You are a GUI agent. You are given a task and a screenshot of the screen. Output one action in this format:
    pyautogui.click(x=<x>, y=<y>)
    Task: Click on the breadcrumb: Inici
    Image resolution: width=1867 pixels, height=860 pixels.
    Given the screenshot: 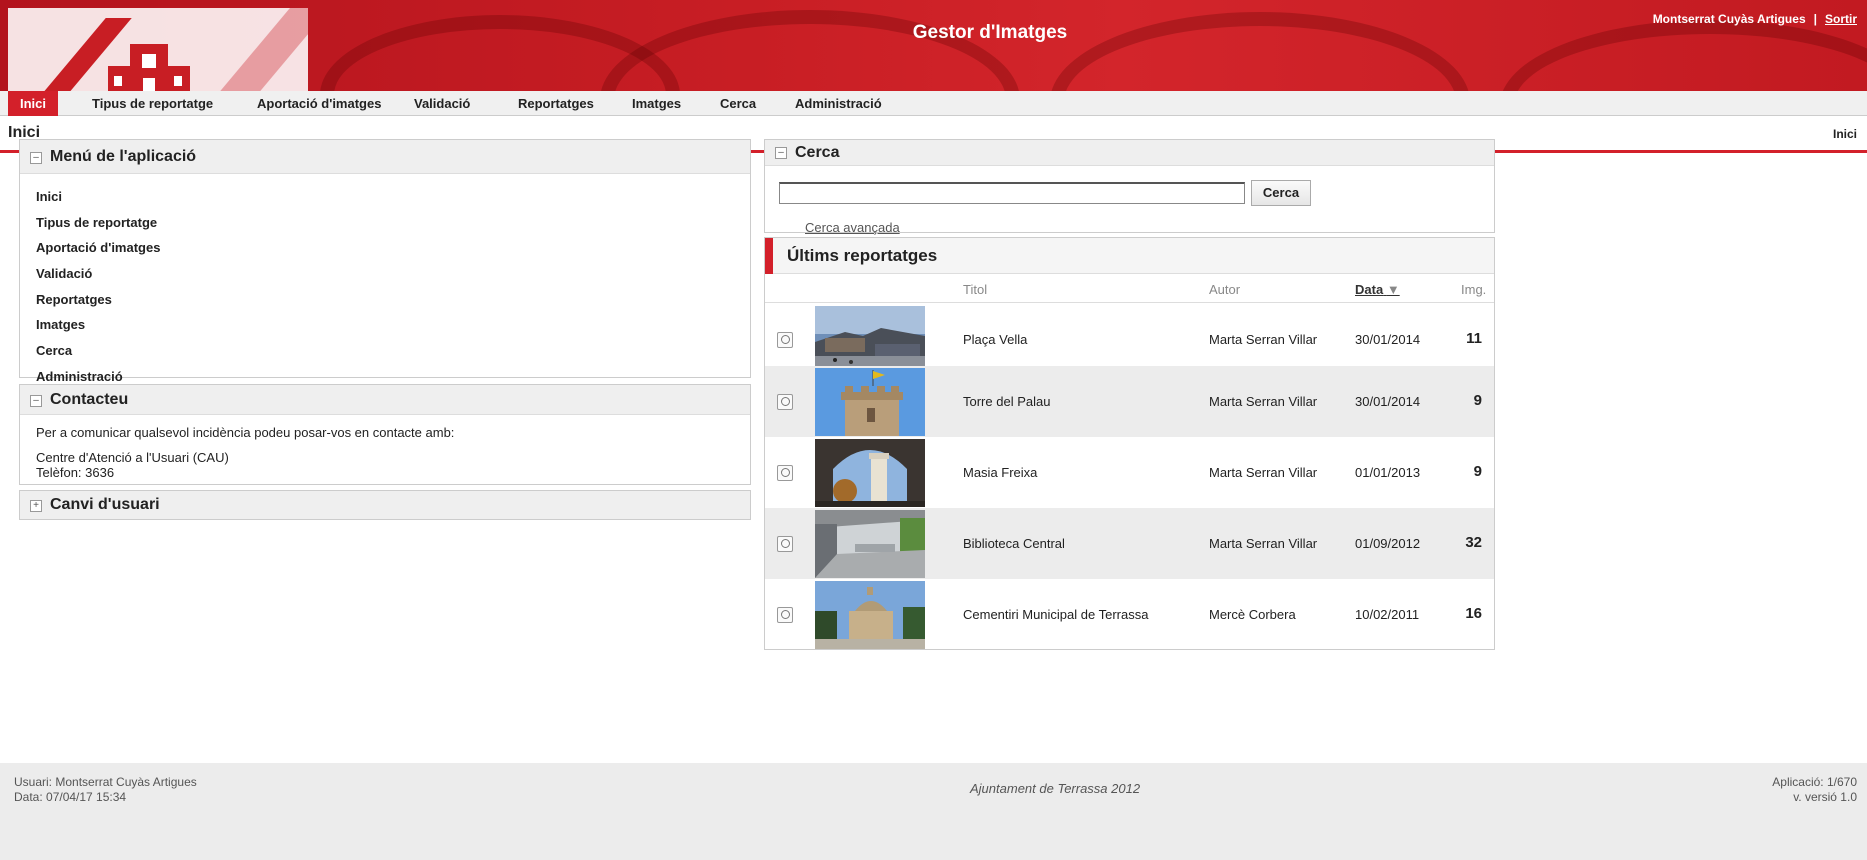 What is the action you would take?
    pyautogui.click(x=1845, y=134)
    